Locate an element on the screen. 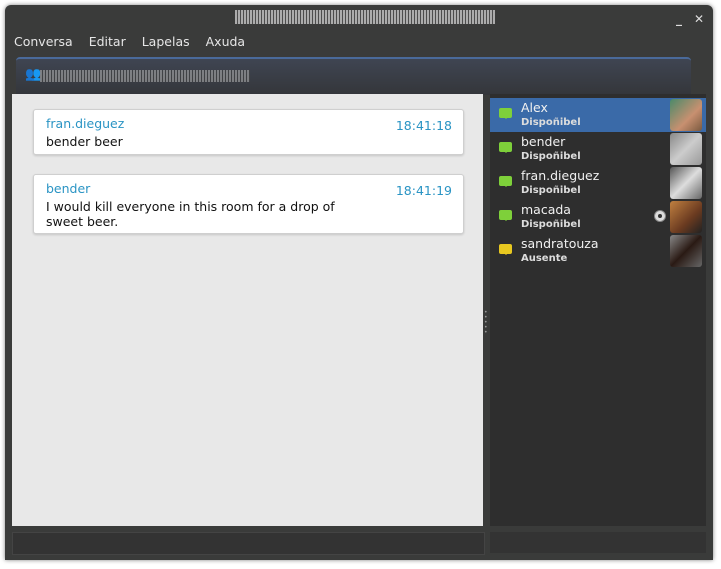 This screenshot has height=569, width=721. minimize-icon: _ is located at coordinates (679, 19).